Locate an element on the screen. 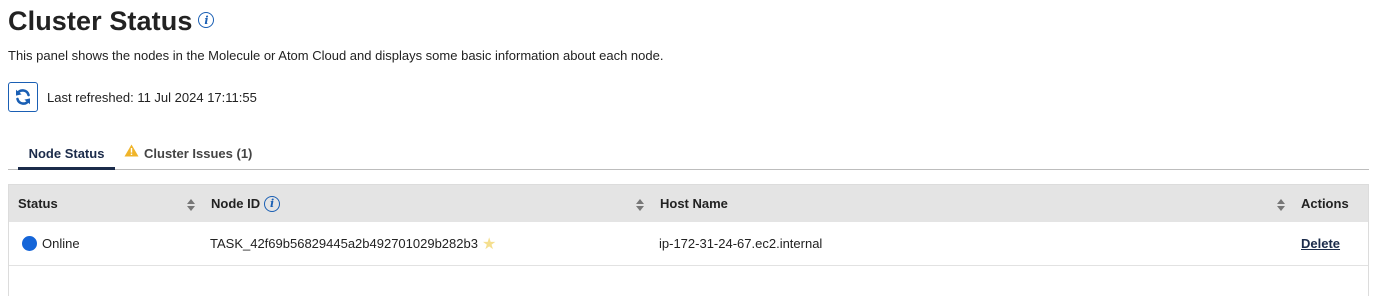  tab-bar: Node Status Cluster Issues (1) is located at coordinates (688, 154).